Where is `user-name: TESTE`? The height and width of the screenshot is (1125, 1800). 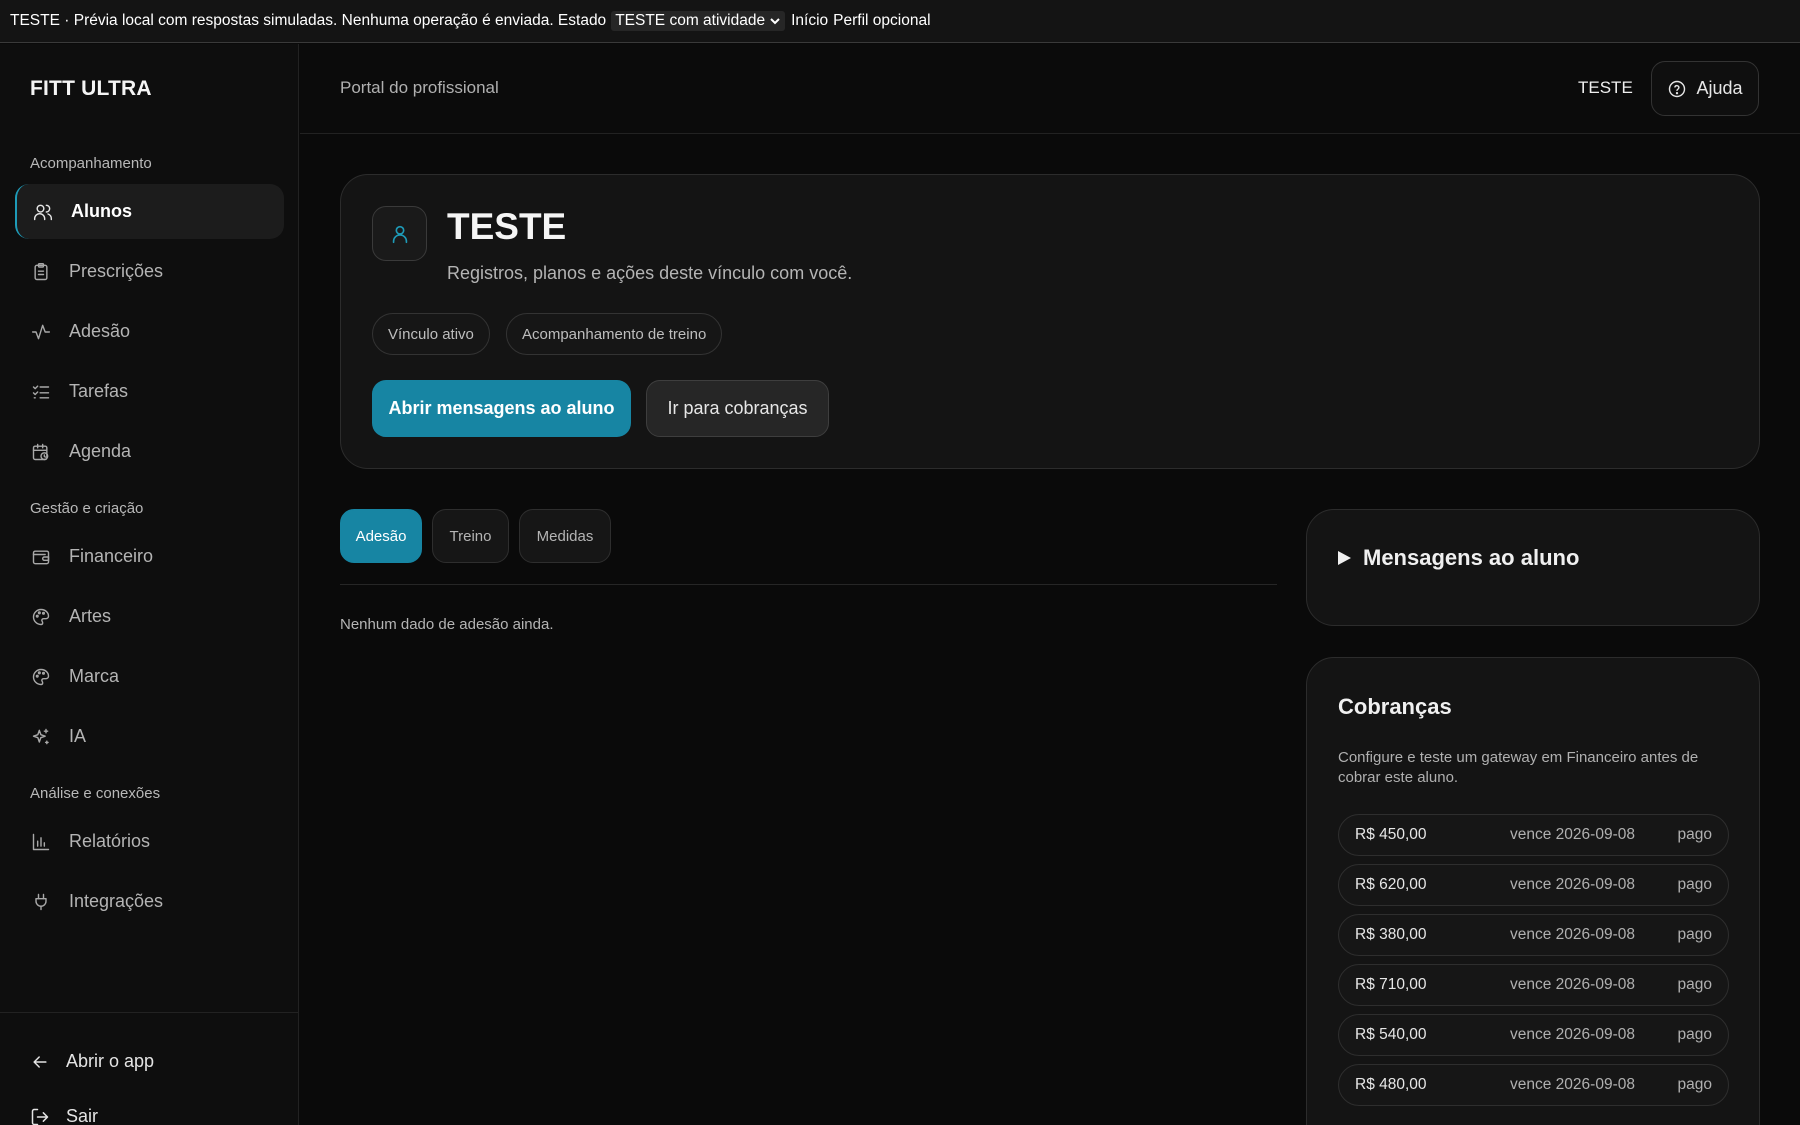 user-name: TESTE is located at coordinates (1605, 88).